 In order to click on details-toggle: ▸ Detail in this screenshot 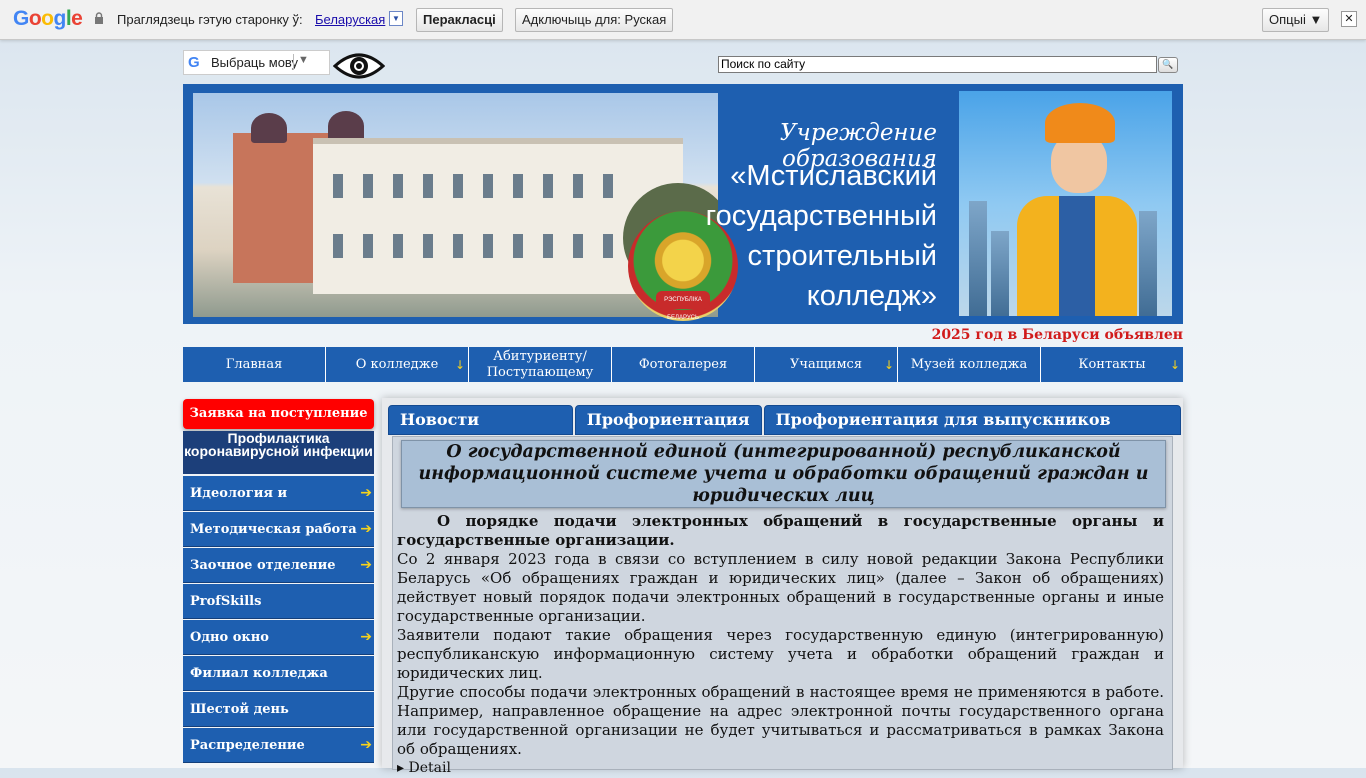, I will do `click(780, 768)`.